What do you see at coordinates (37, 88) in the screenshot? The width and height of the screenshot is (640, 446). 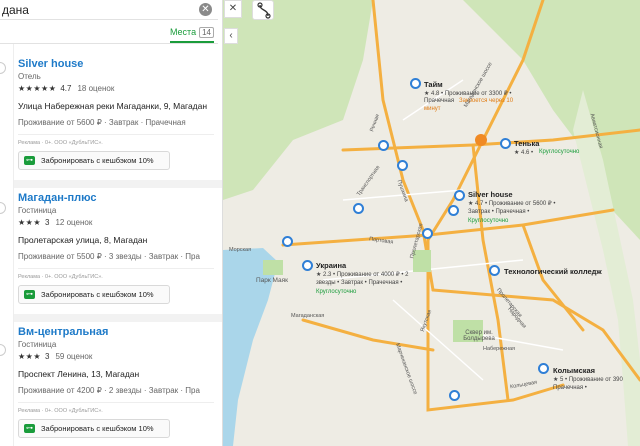 I see `rating-stars-icon: ★★★★★` at bounding box center [37, 88].